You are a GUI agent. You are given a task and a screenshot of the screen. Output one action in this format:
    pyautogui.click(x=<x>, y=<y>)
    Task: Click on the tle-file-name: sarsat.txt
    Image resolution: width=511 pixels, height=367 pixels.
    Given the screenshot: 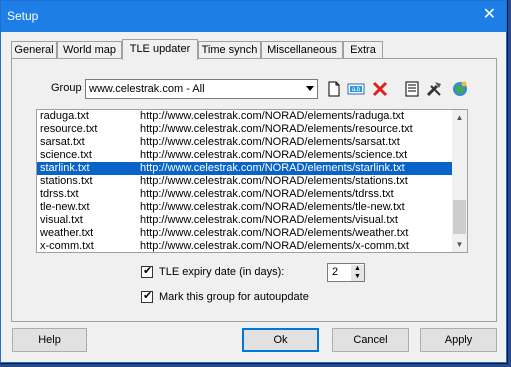 What is the action you would take?
    pyautogui.click(x=62, y=142)
    